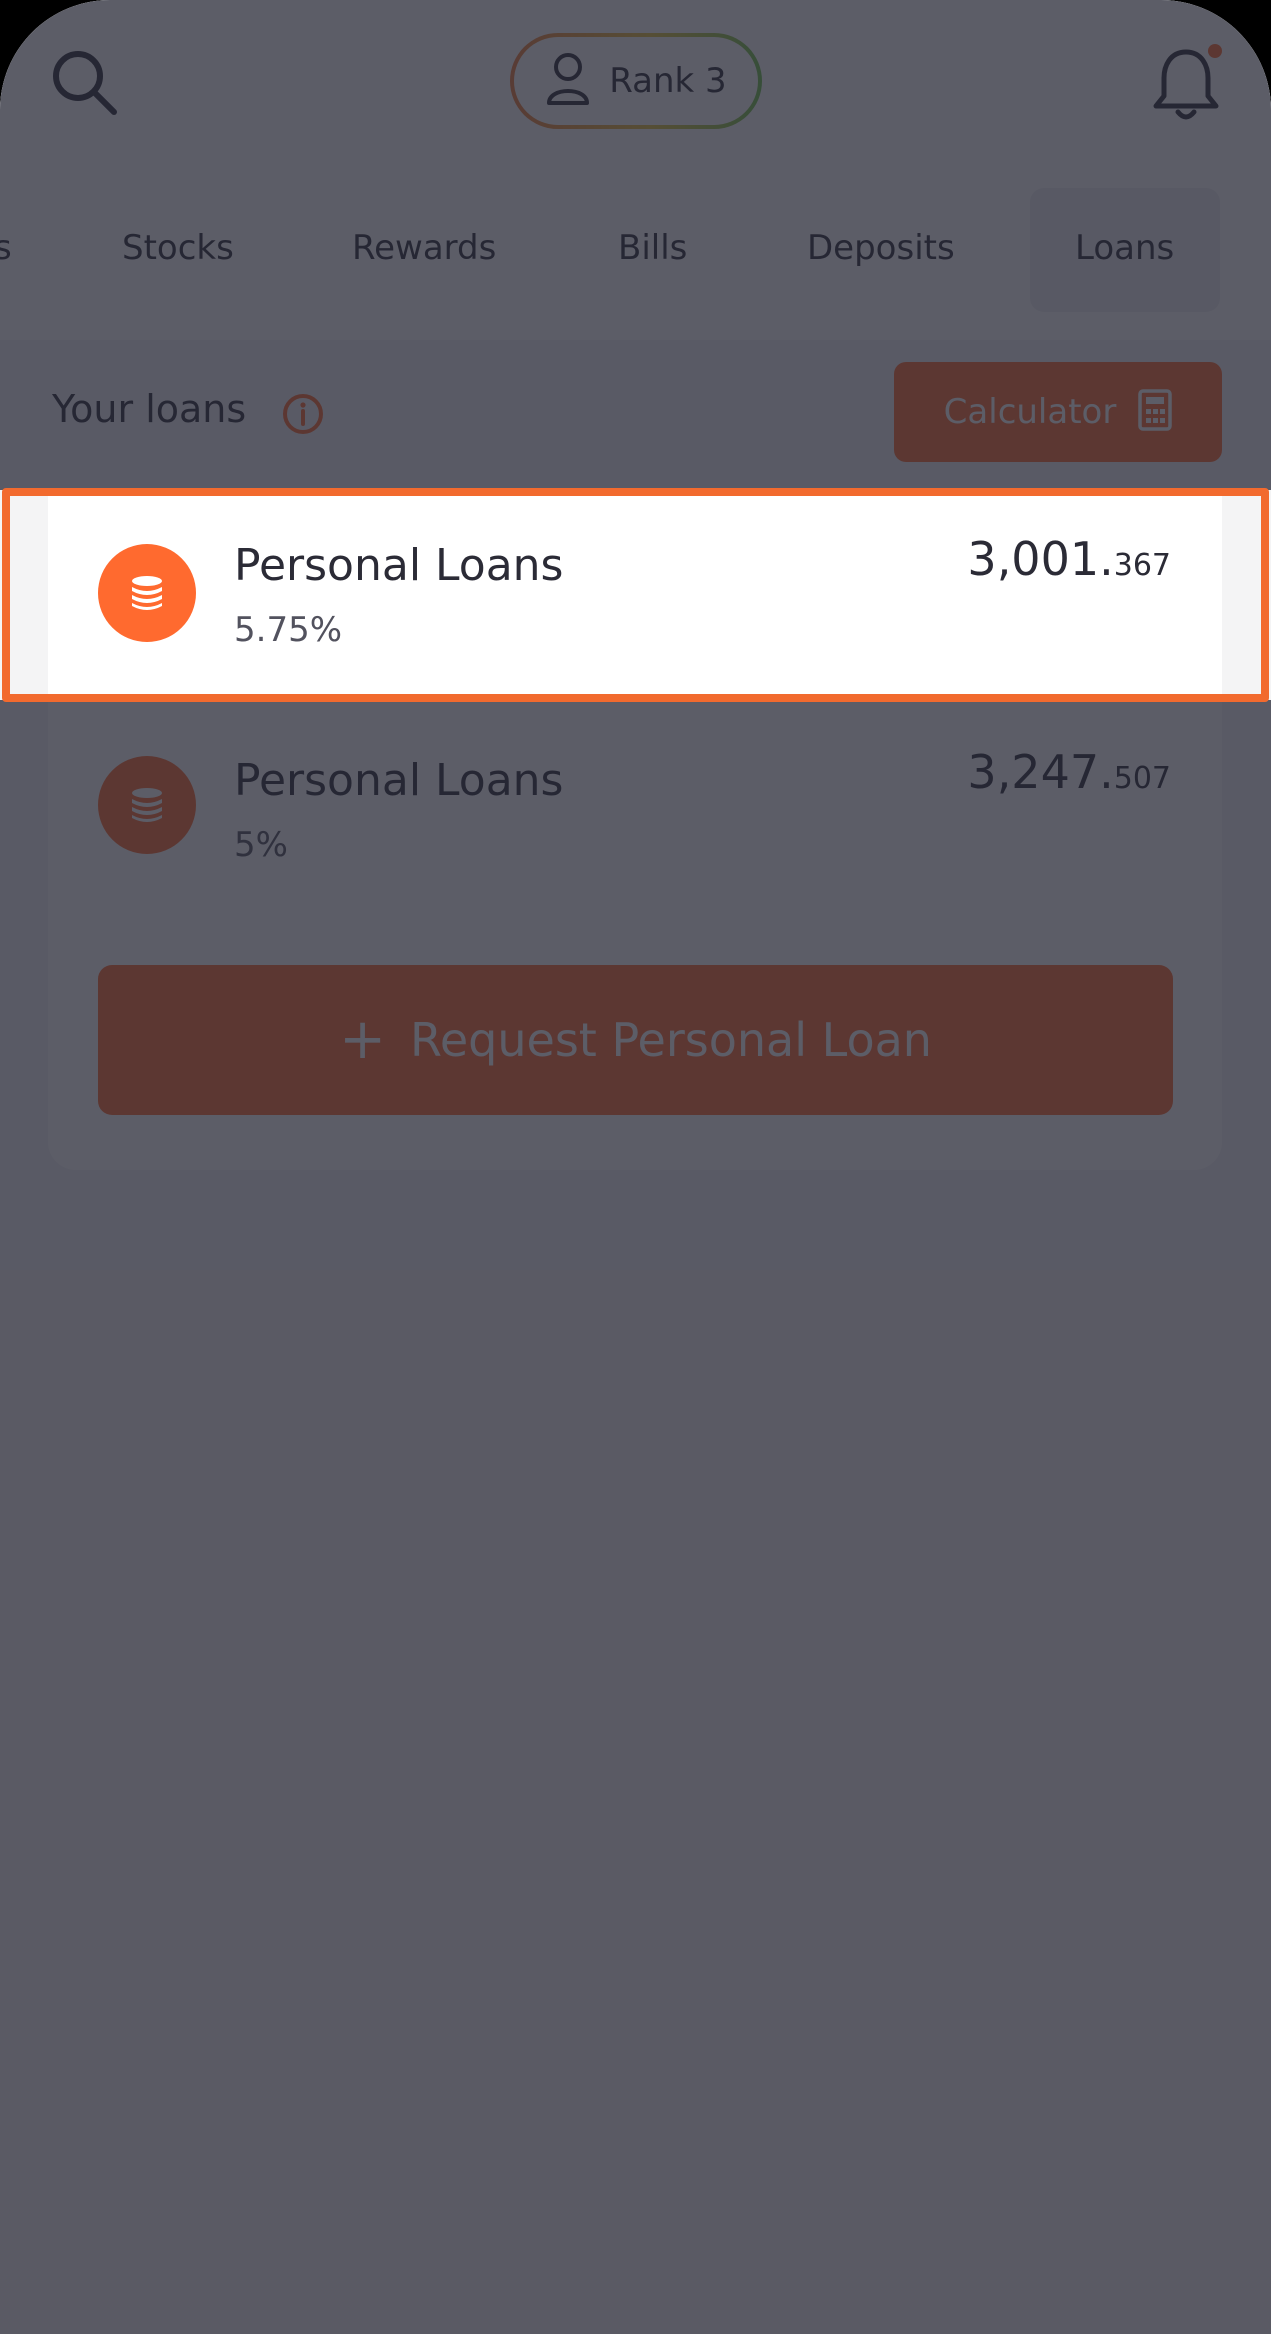 The image size is (1271, 2334). I want to click on calculator-label: Calculator, so click(1030, 412).